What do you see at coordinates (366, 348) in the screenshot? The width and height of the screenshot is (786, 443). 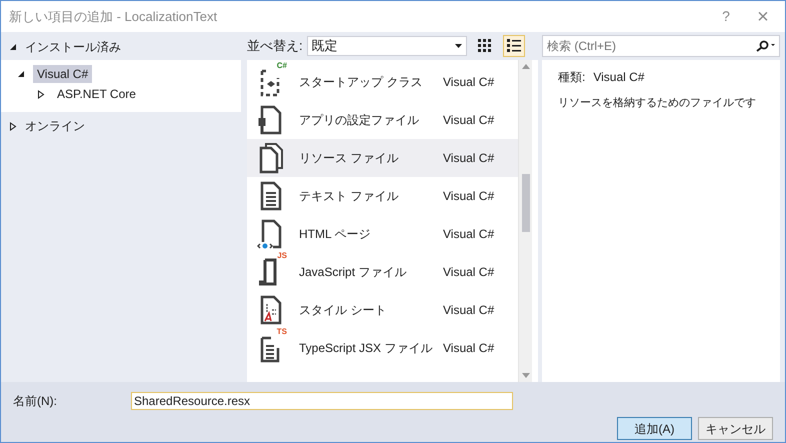 I see `template-name: TypeScript JSX ファイル` at bounding box center [366, 348].